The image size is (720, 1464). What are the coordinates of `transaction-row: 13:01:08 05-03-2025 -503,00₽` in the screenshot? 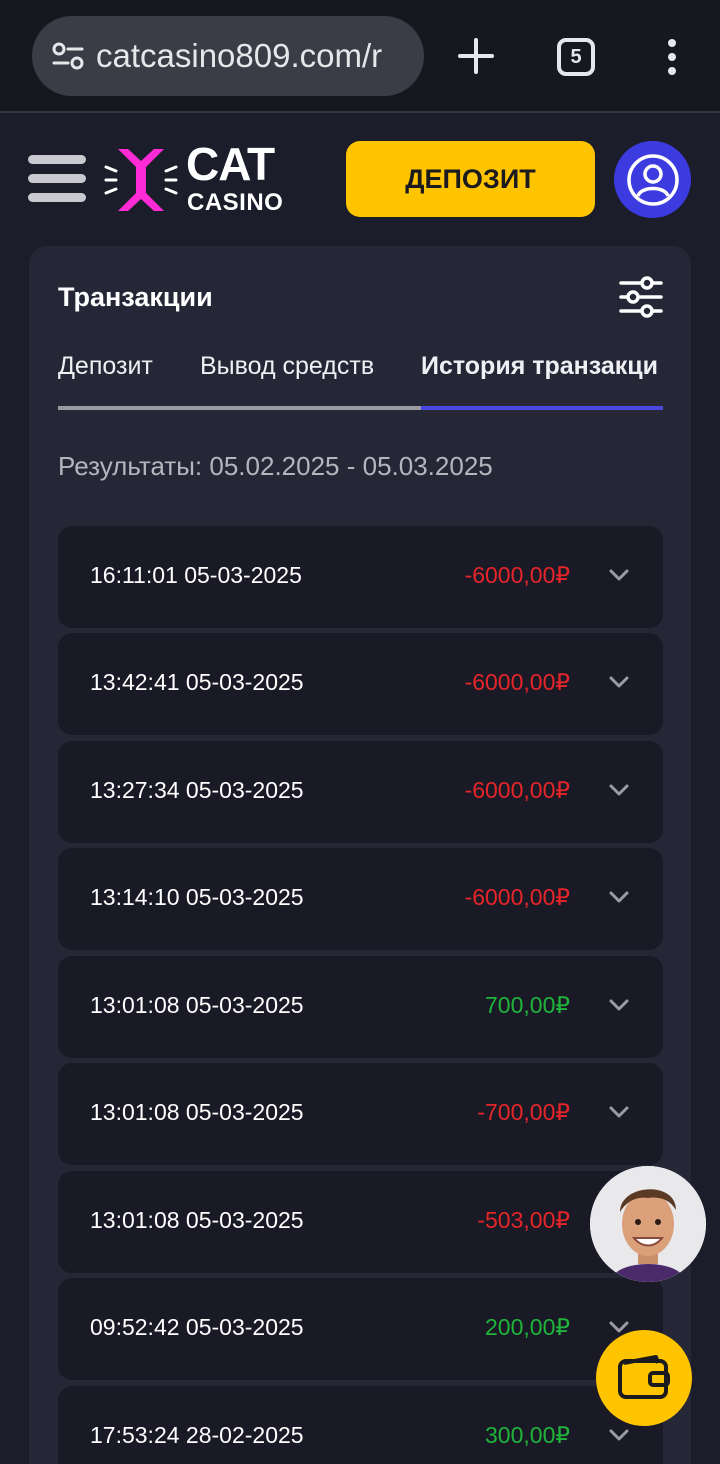 It's located at (360, 1222).